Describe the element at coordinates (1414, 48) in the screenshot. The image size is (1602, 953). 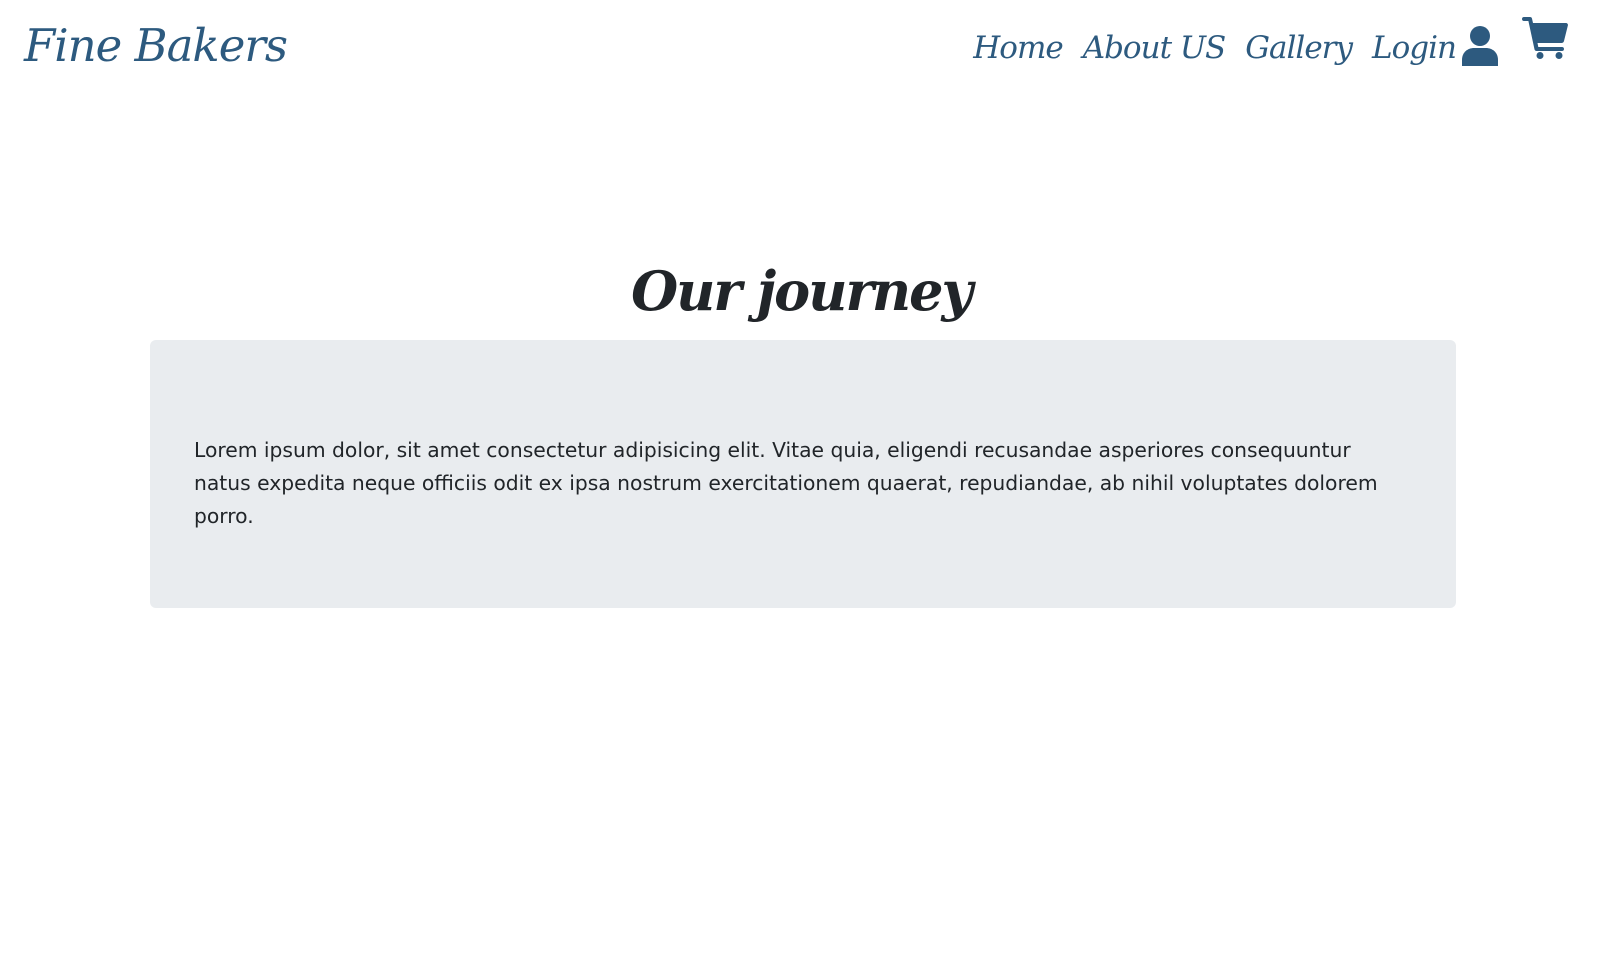
I see `nav-login-link: Login` at that location.